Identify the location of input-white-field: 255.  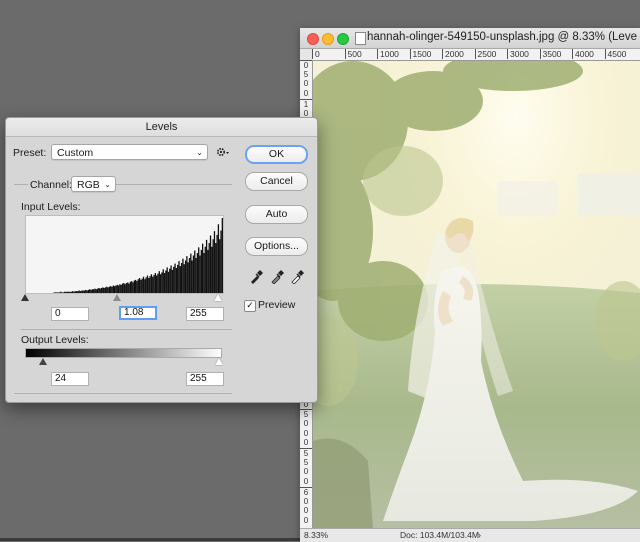
(205, 314).